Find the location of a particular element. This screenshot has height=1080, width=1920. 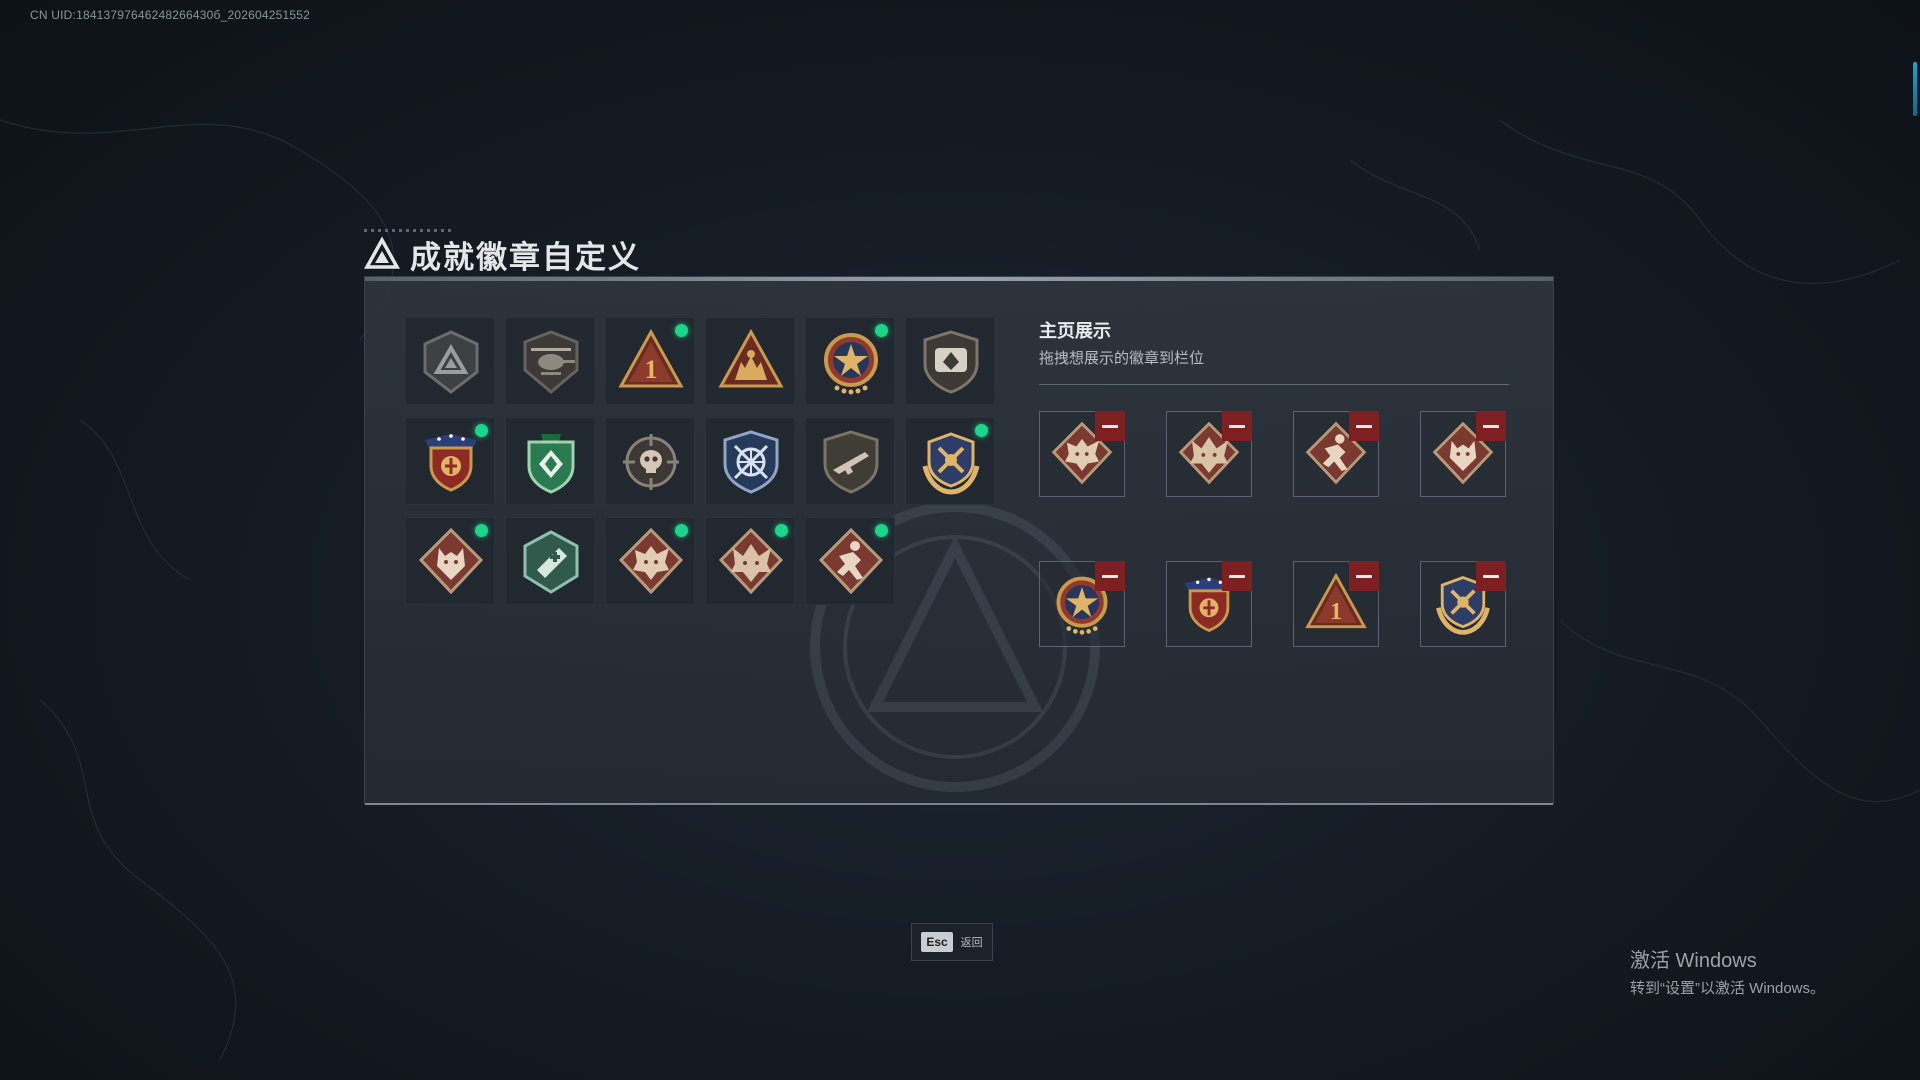

dragon-head-alt-badge-icon is located at coordinates (751, 561).